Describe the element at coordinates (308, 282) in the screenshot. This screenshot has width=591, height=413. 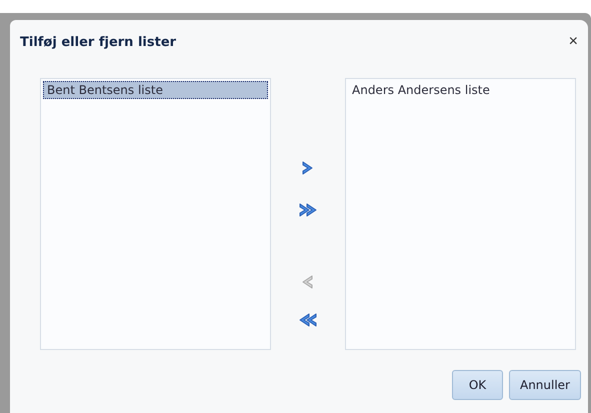
I see `left-chevron-icon` at that location.